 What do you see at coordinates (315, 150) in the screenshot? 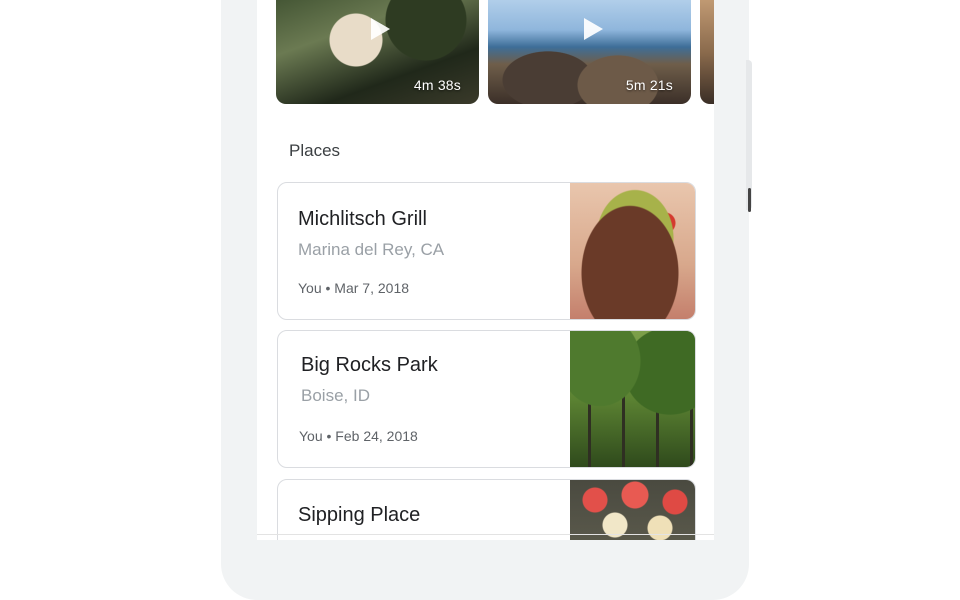
I see `section-title-places: Places` at bounding box center [315, 150].